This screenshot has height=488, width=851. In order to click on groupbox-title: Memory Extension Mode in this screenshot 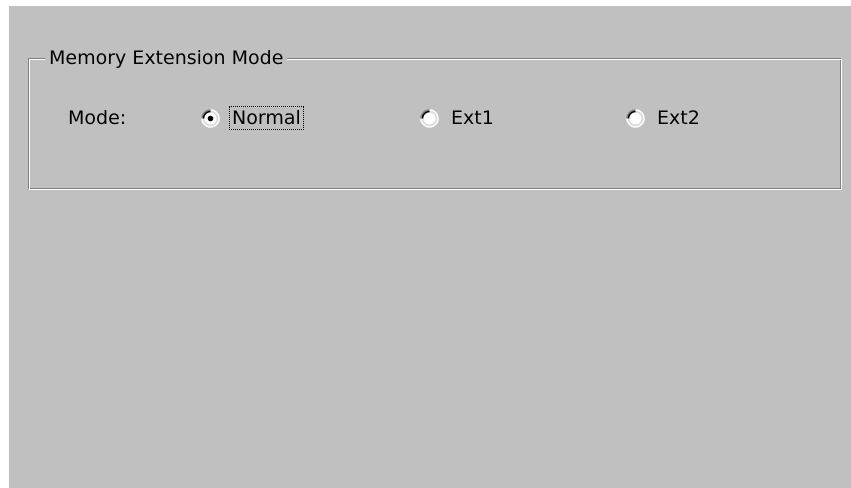, I will do `click(166, 58)`.